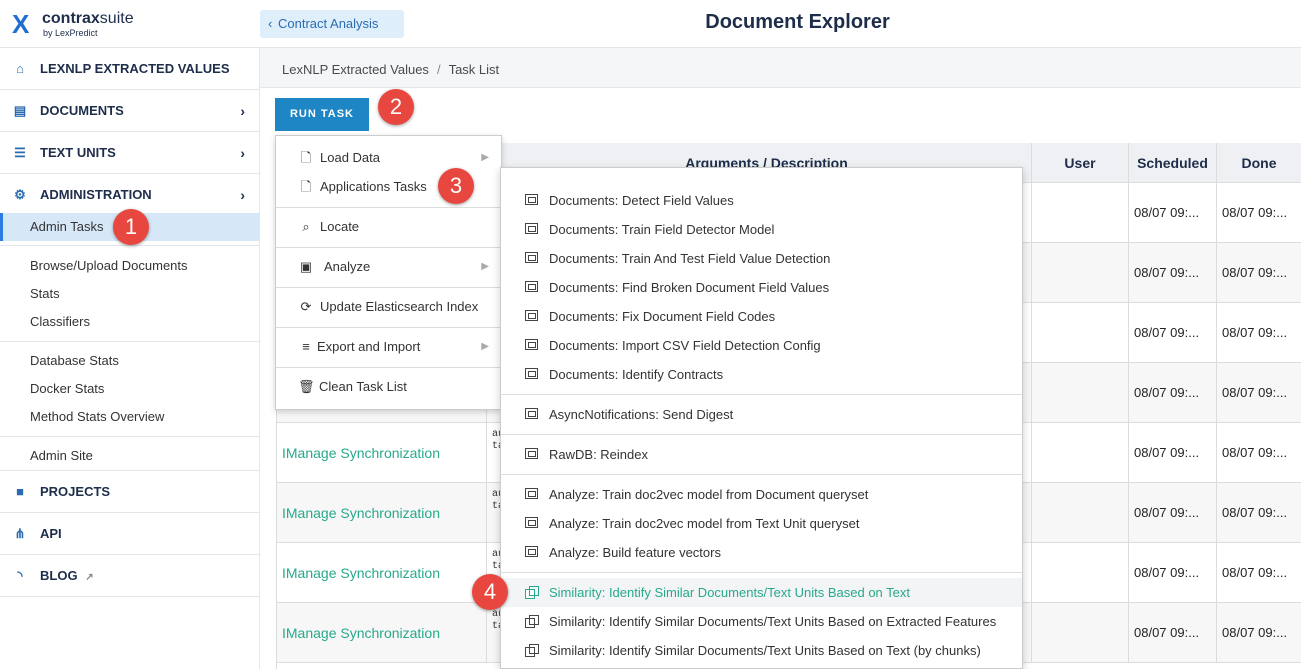 This screenshot has width=1301, height=669. What do you see at coordinates (636, 374) in the screenshot?
I see `submenu-item-label: Documents: Identify Contracts` at bounding box center [636, 374].